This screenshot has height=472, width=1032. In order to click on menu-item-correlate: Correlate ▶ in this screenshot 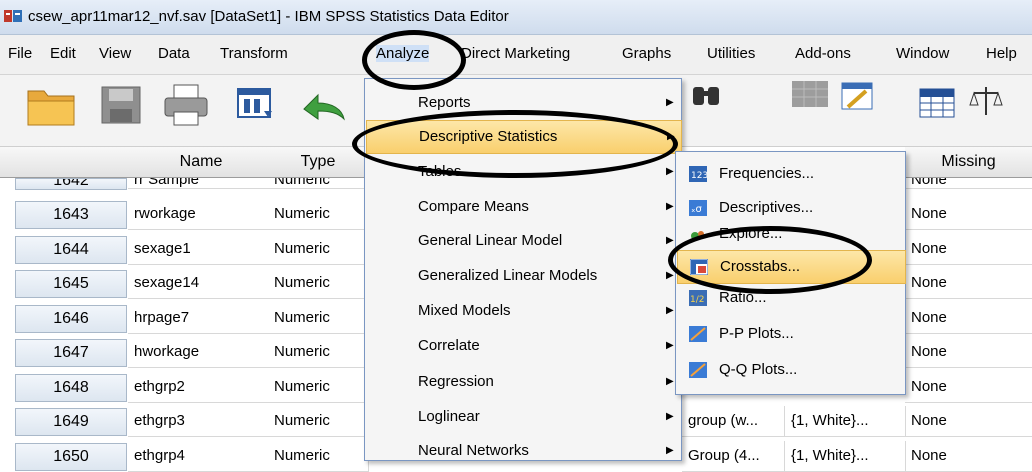, I will do `click(523, 346)`.